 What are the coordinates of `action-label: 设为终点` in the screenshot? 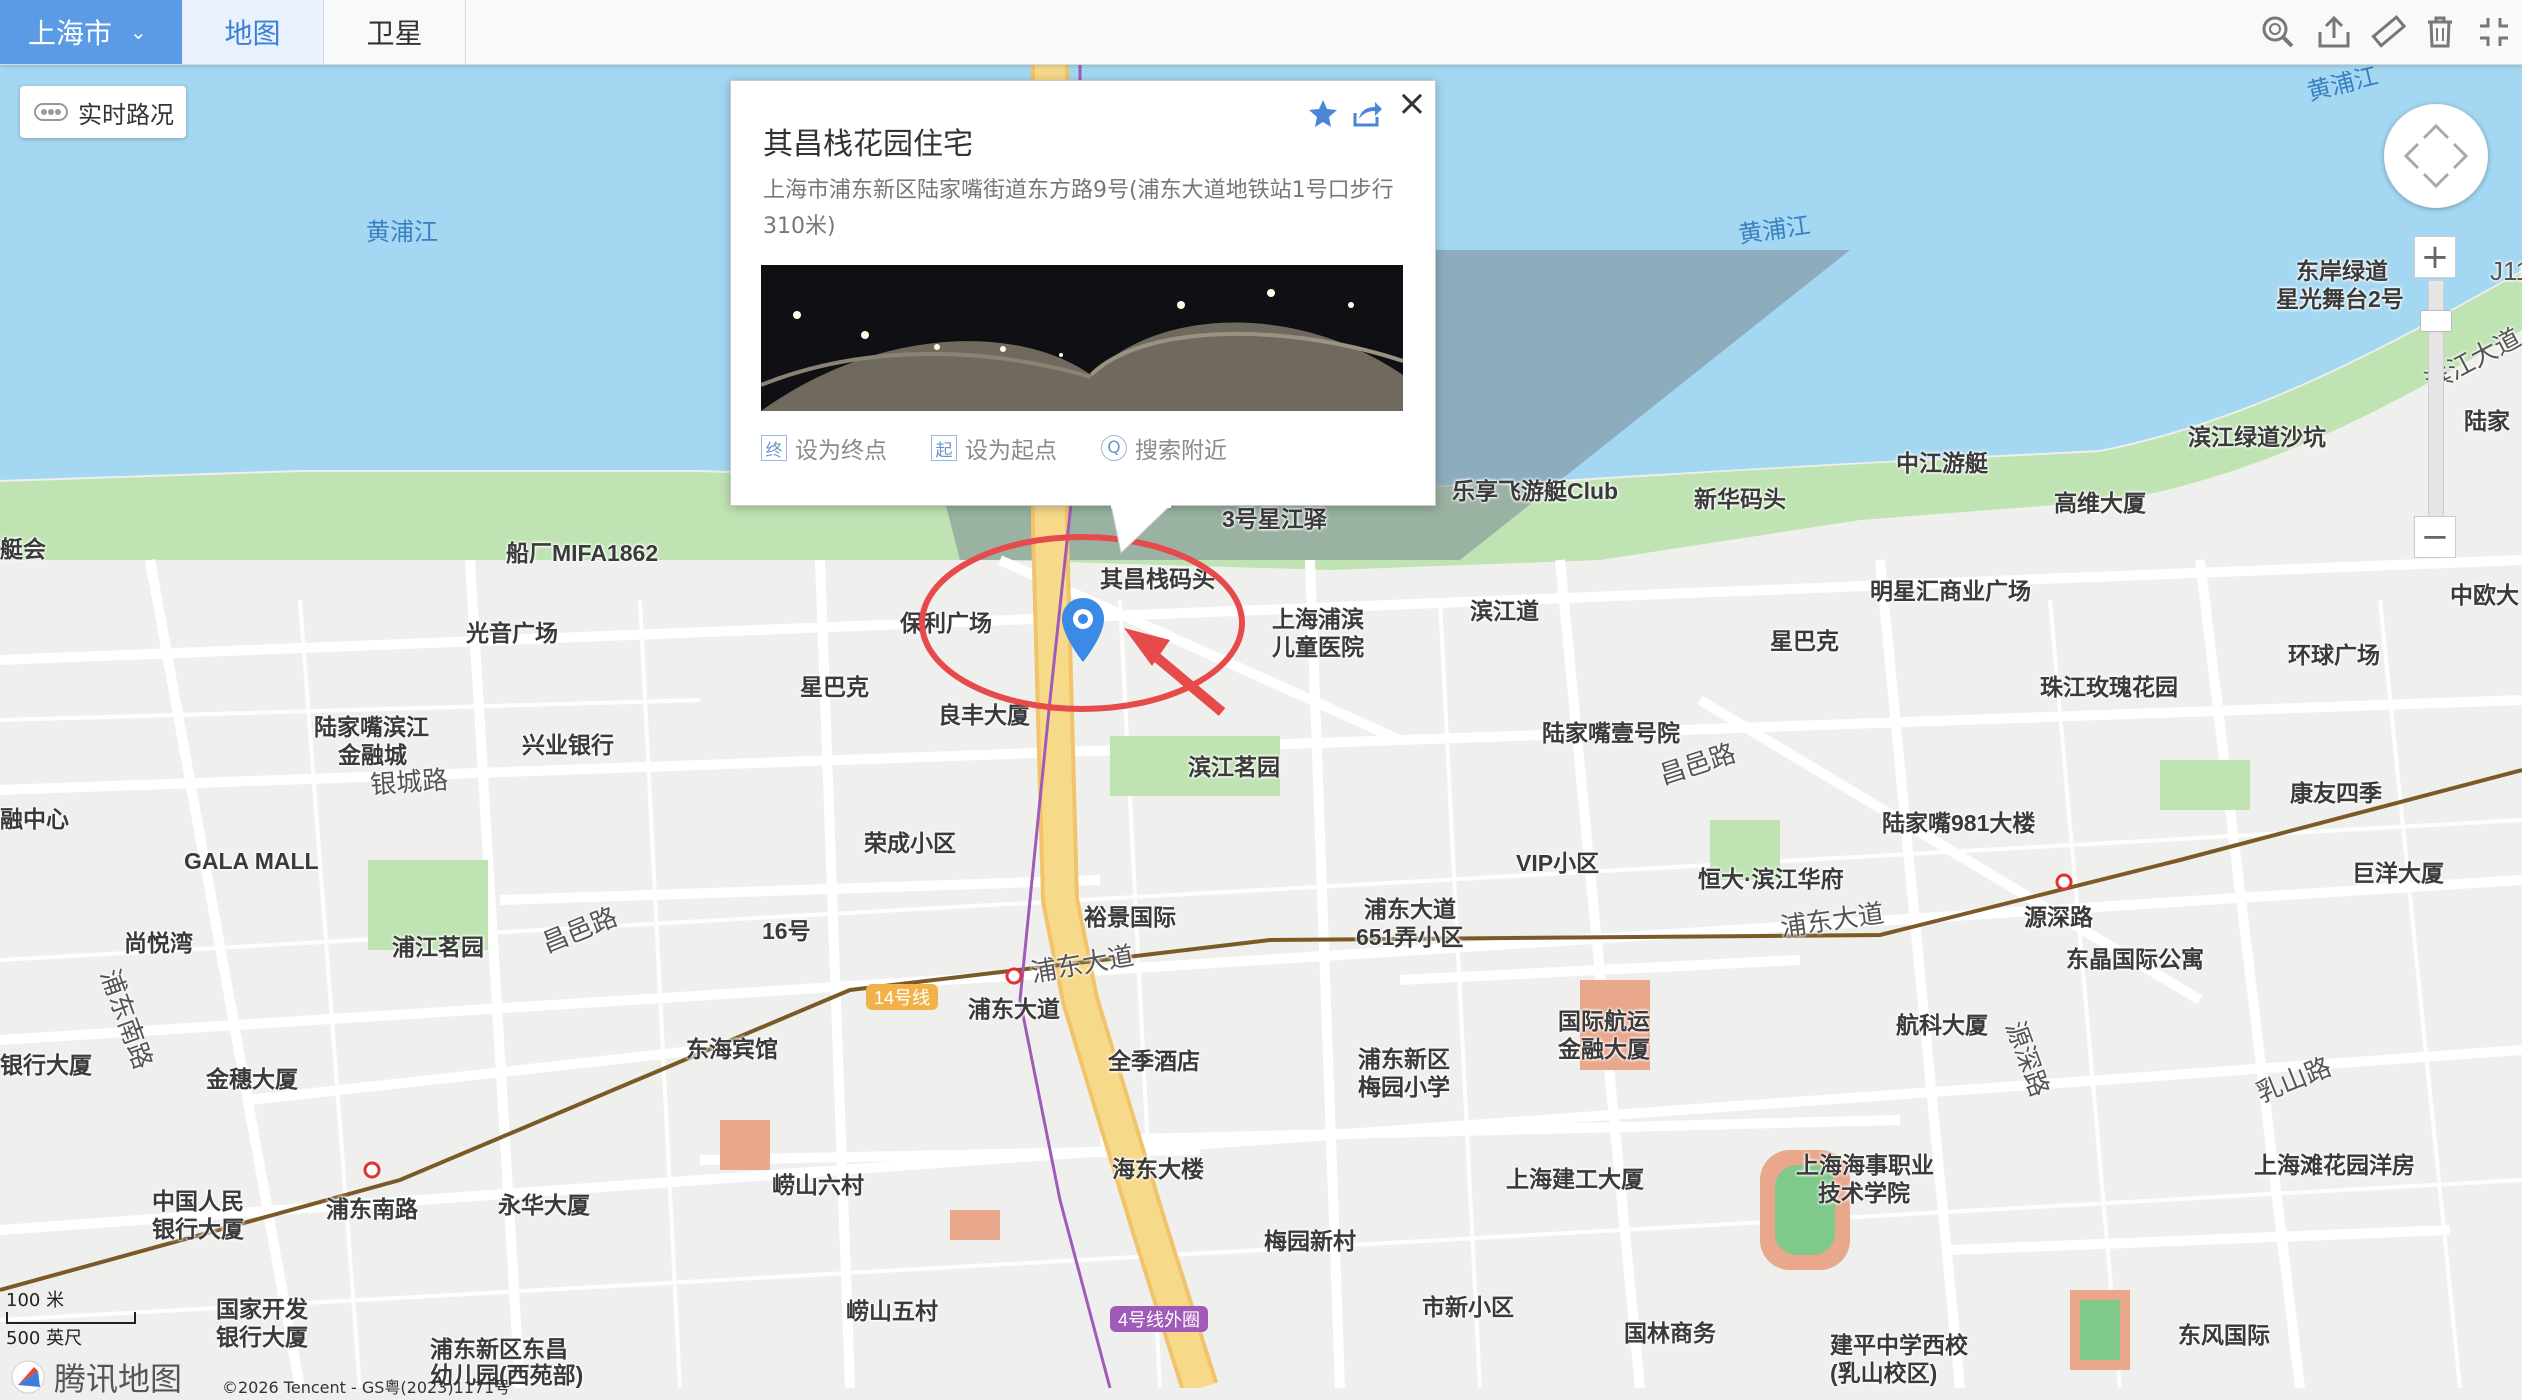 It's located at (841, 451).